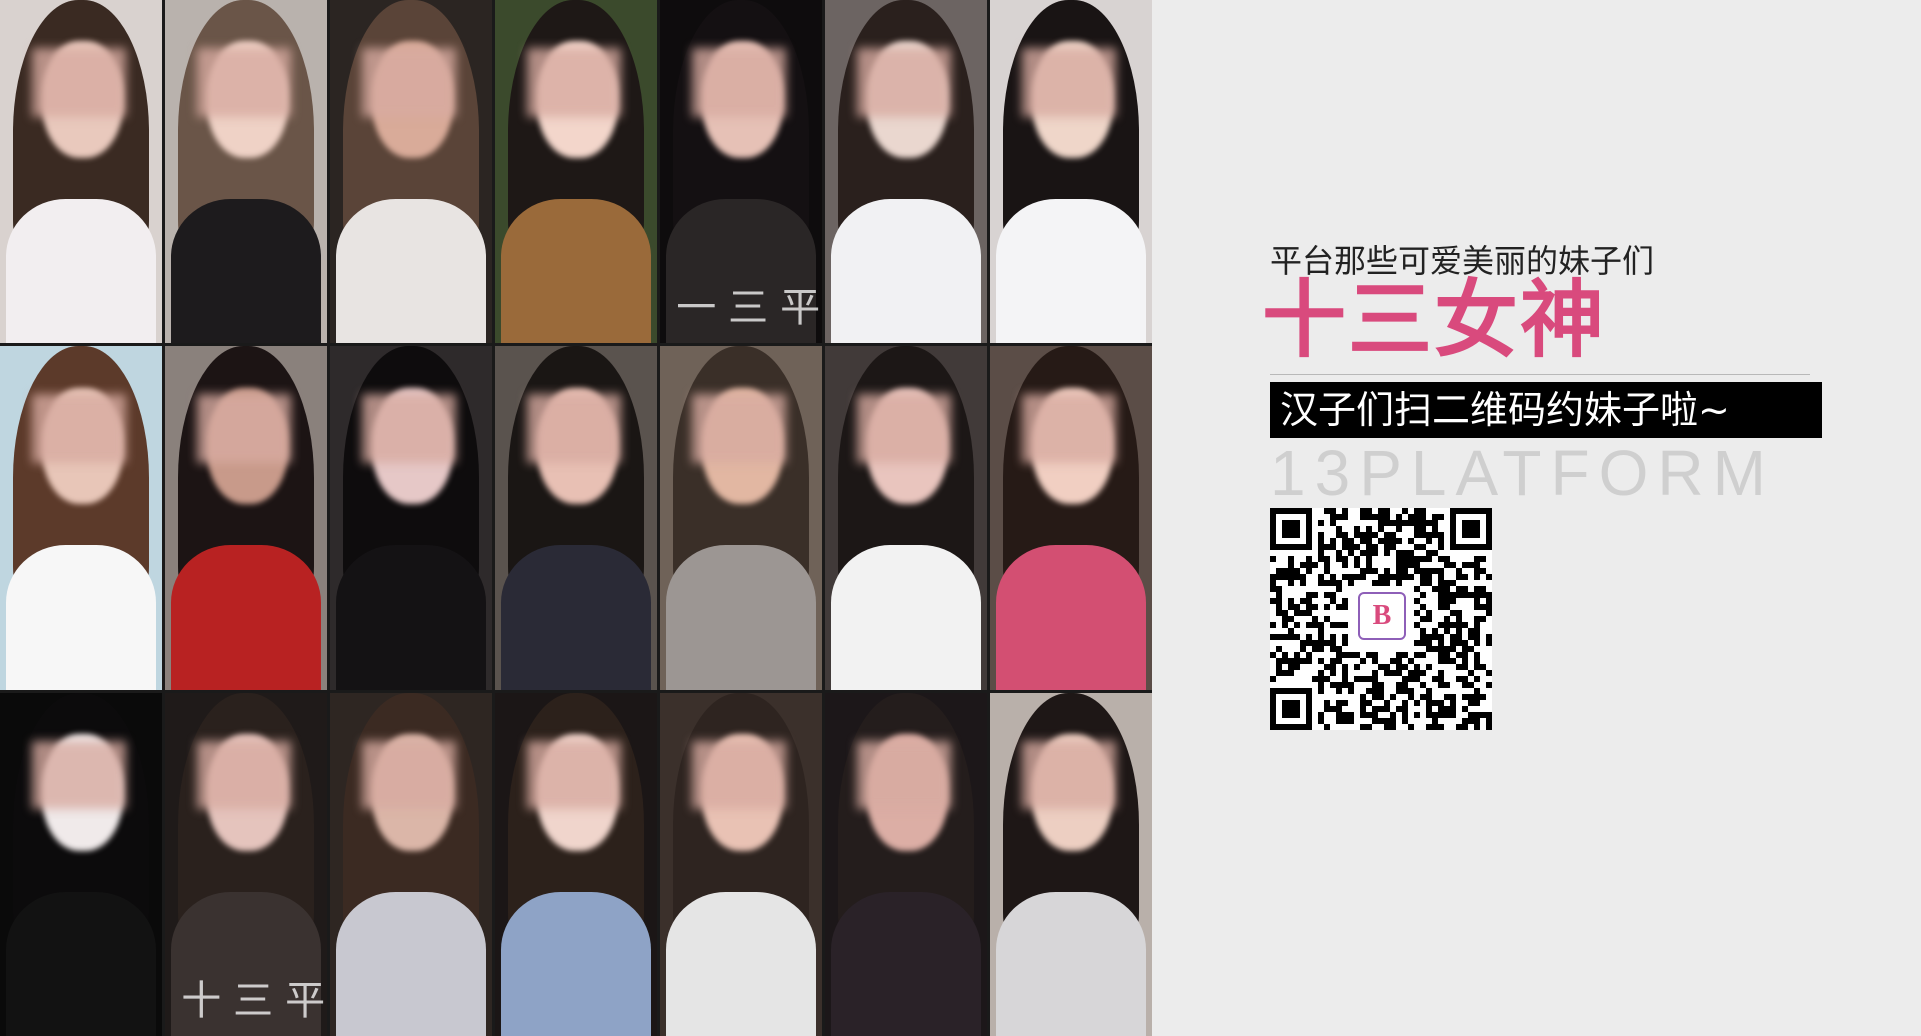 The width and height of the screenshot is (1921, 1036). What do you see at coordinates (1291, 709) in the screenshot?
I see `qr-finder` at bounding box center [1291, 709].